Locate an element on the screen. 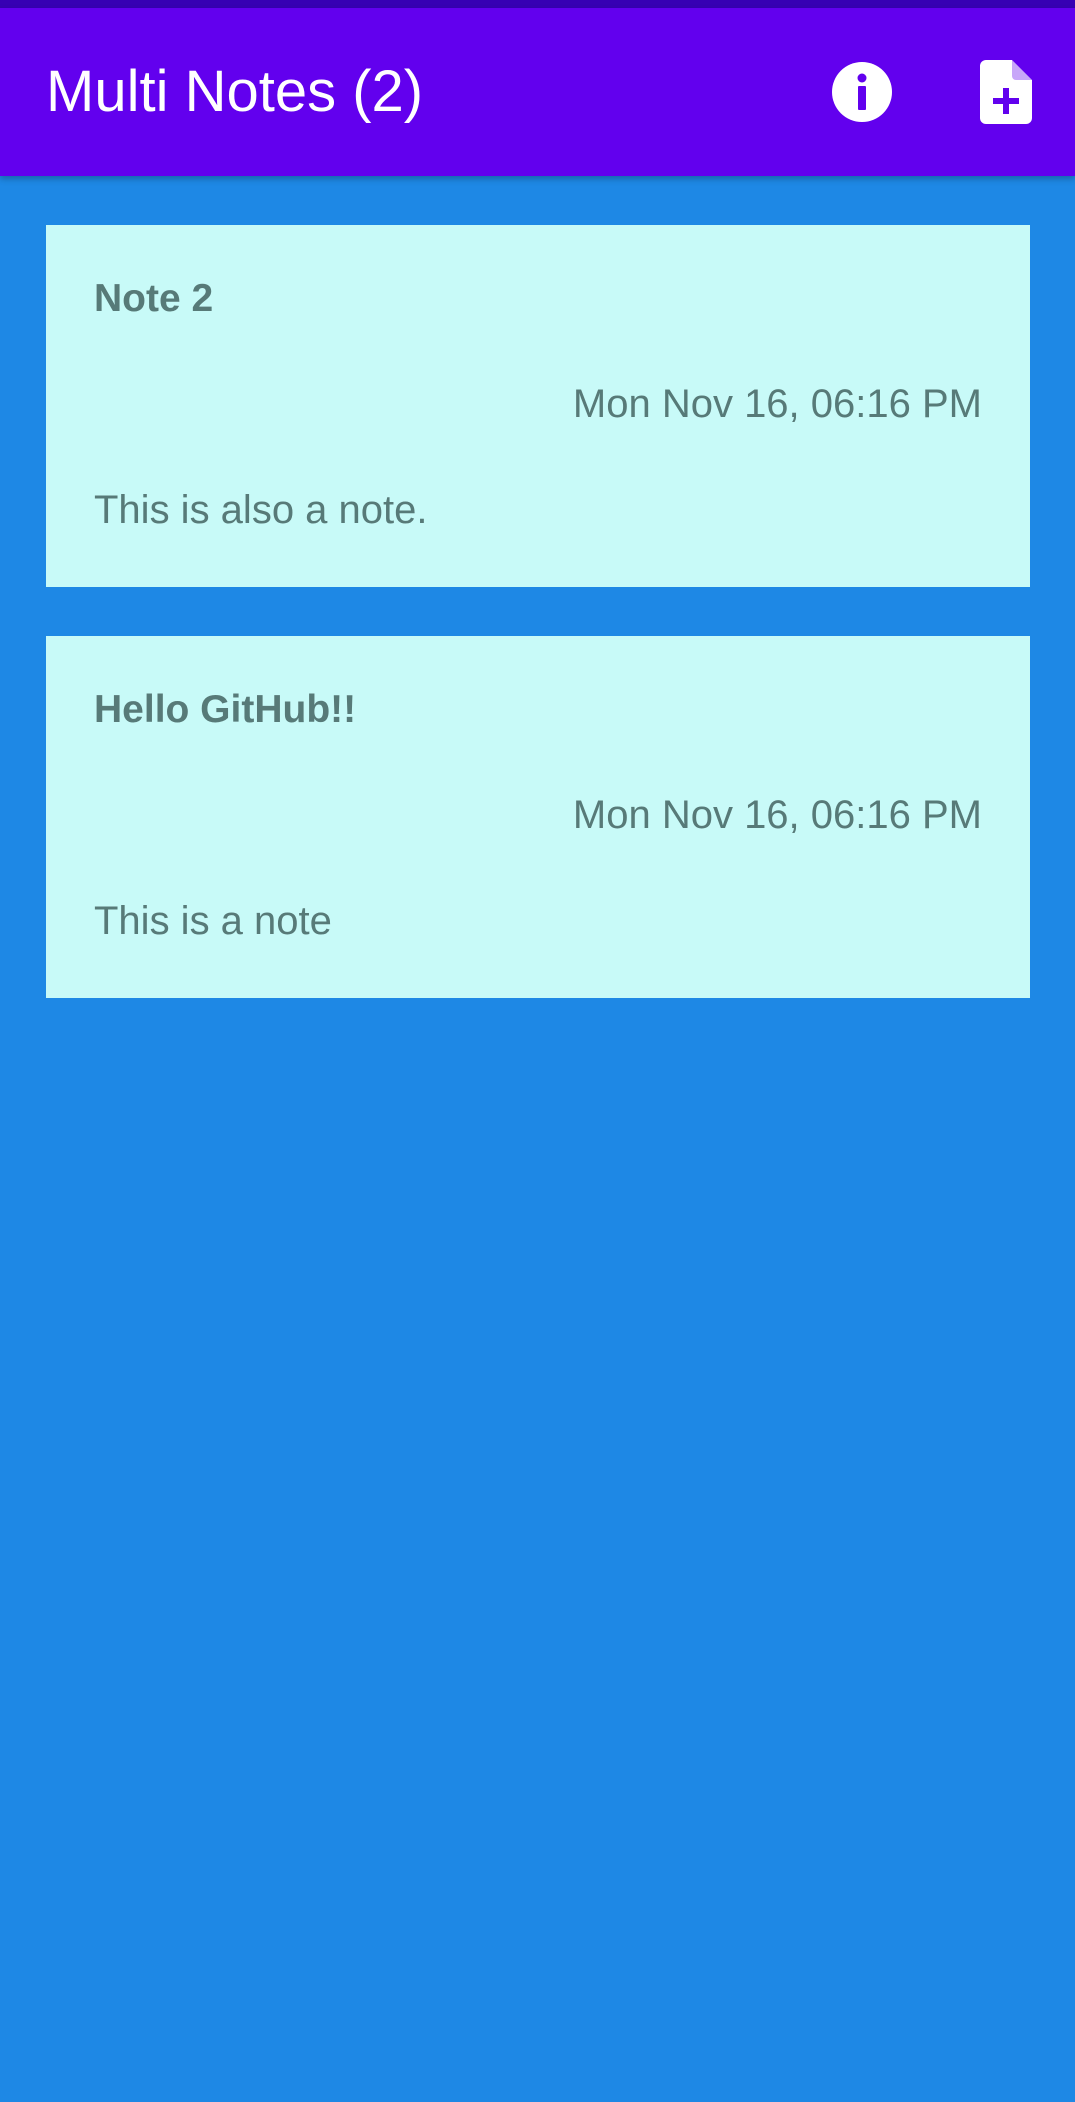 This screenshot has width=1075, height=2102. status-bar is located at coordinates (537, 4).